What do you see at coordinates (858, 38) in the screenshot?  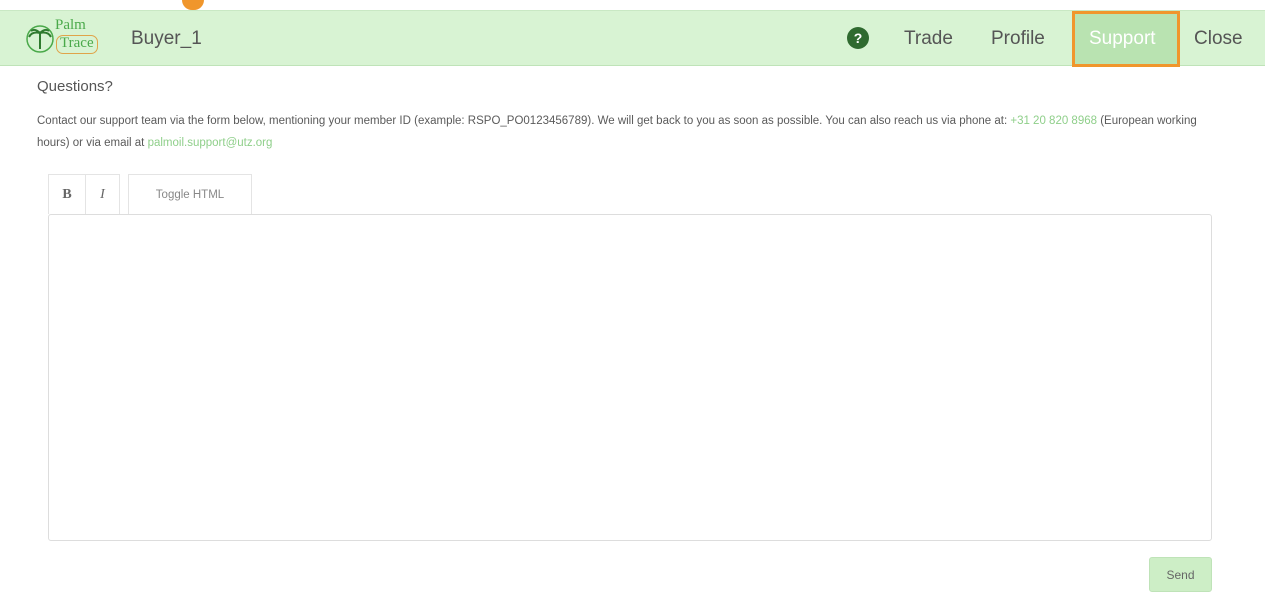 I see `question-circle-icon: ?` at bounding box center [858, 38].